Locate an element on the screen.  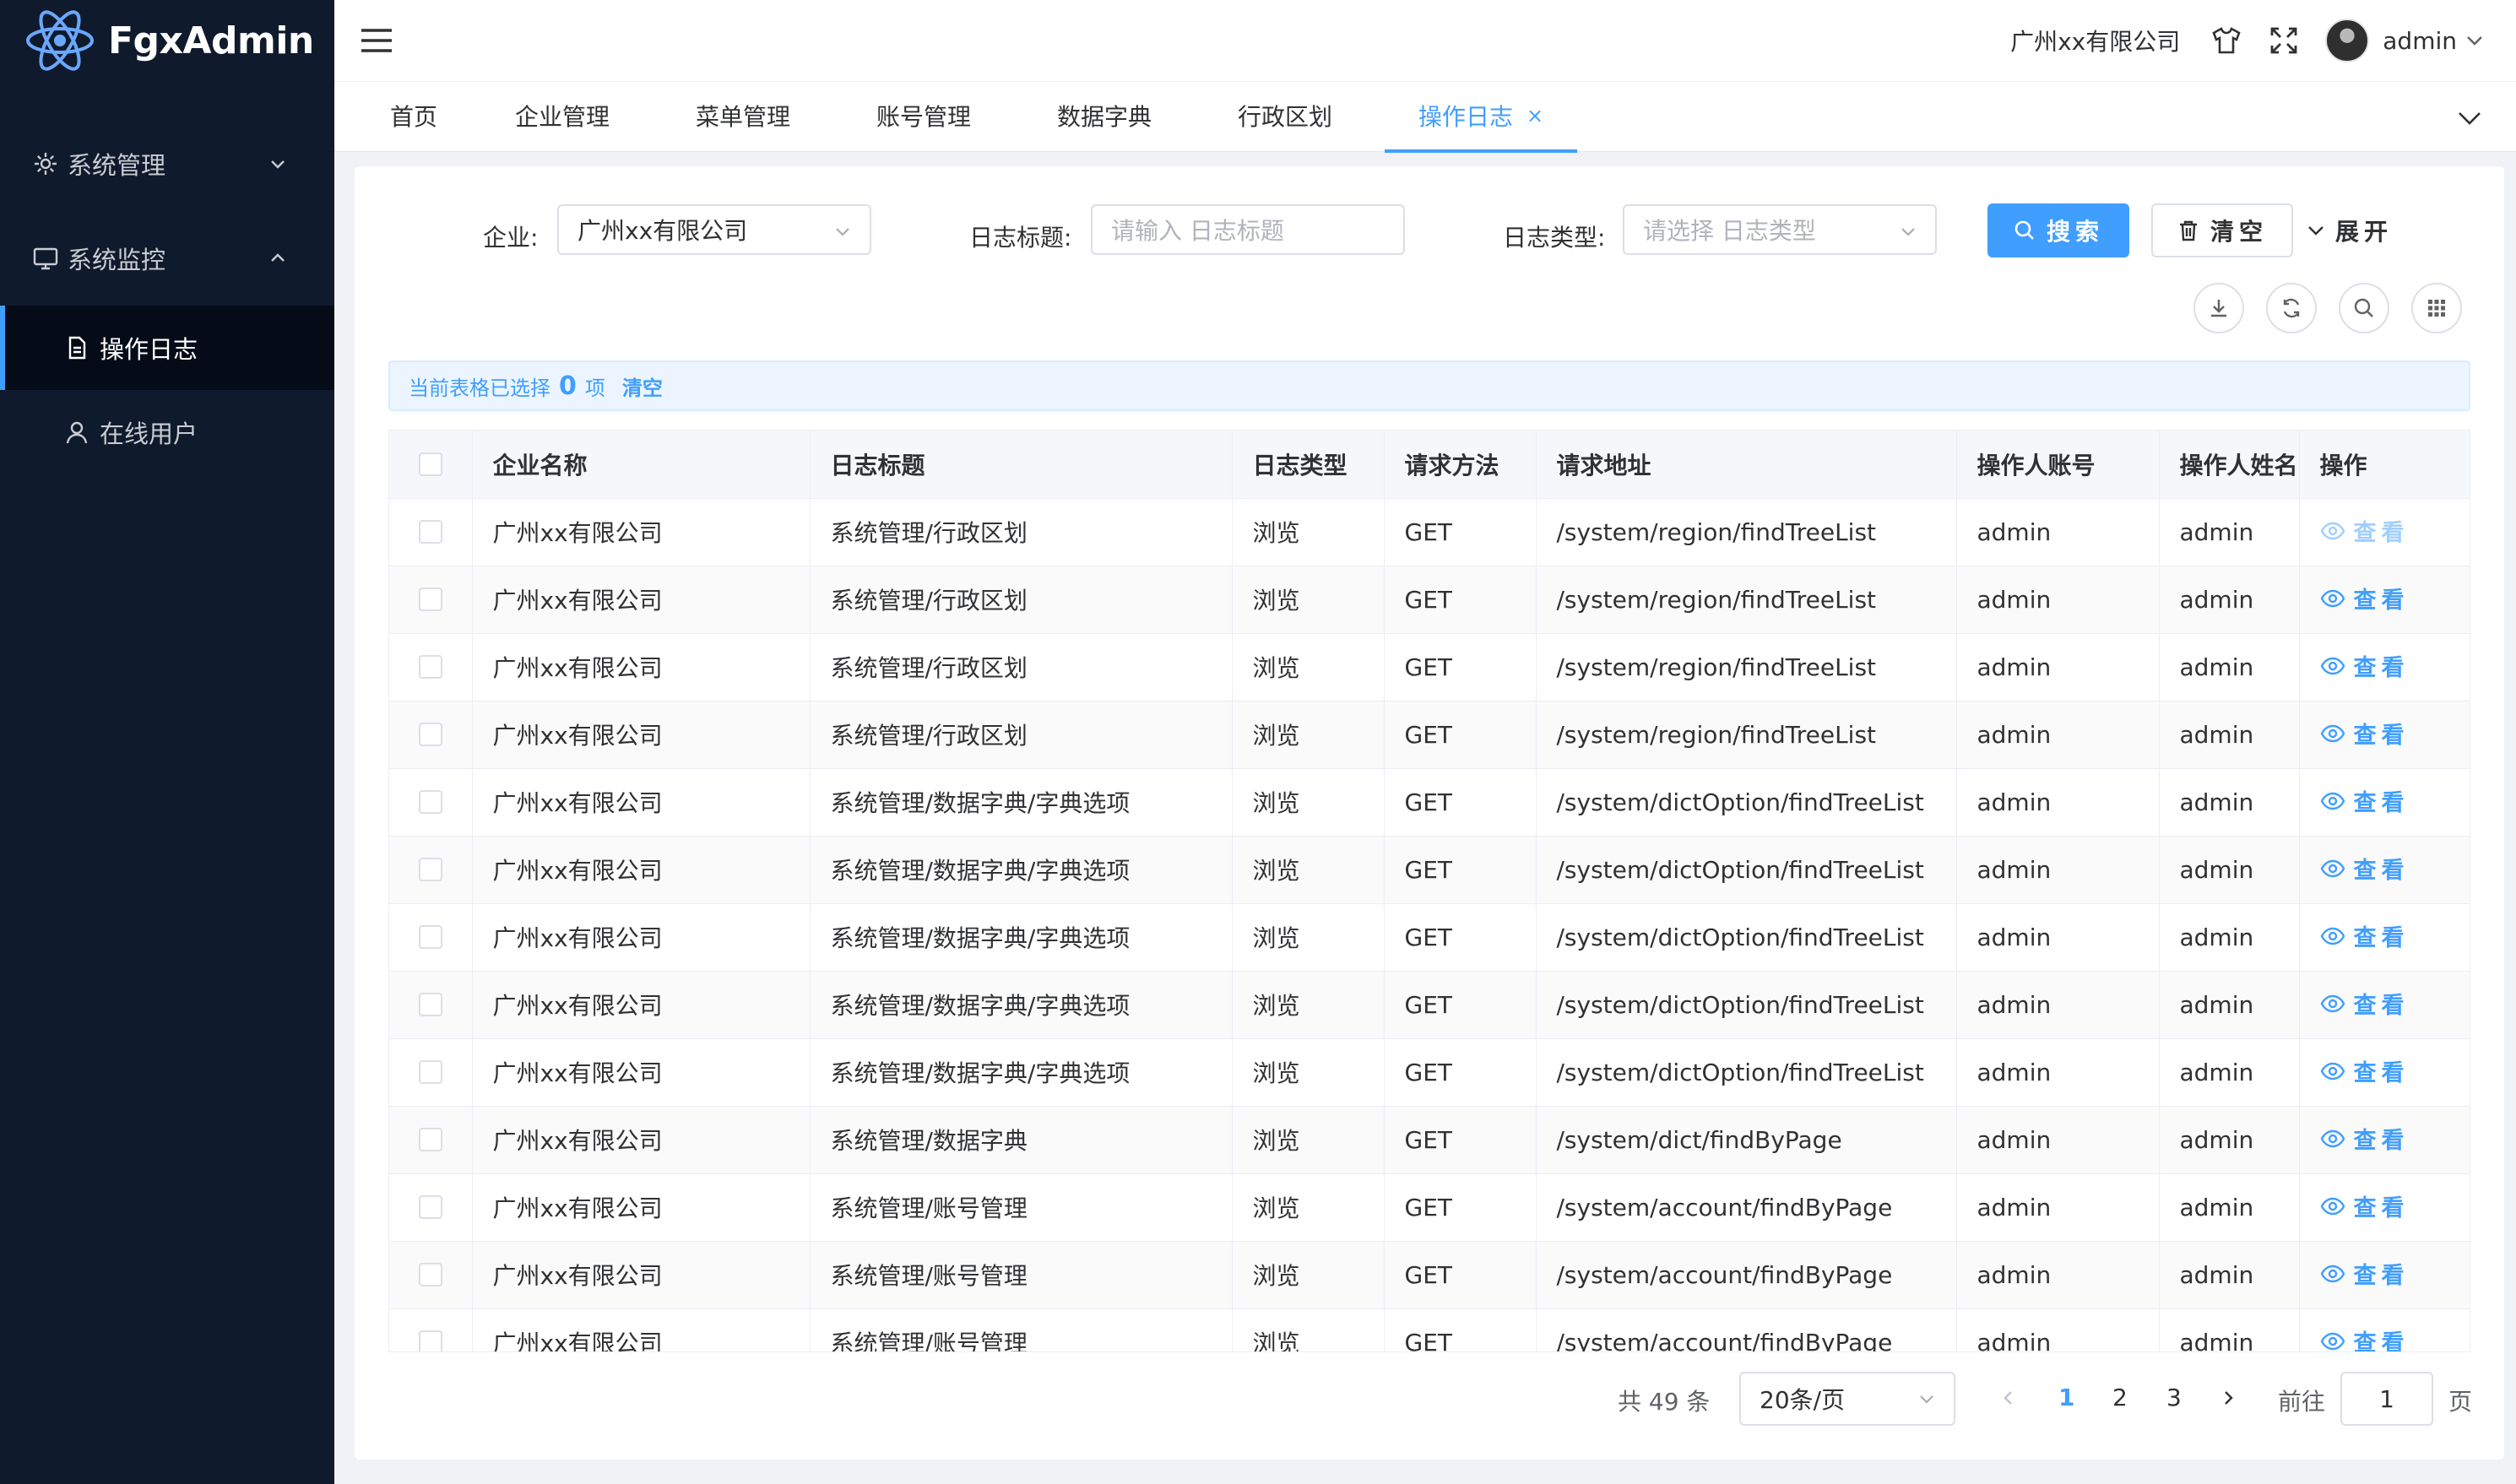
page-size-select: 20条/页 is located at coordinates (1847, 1399).